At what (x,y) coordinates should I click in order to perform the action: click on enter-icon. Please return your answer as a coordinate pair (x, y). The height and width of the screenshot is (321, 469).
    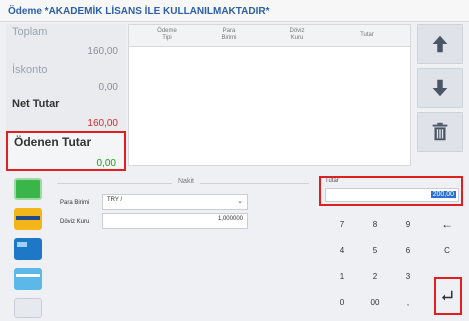
    Looking at the image, I should click on (447, 295).